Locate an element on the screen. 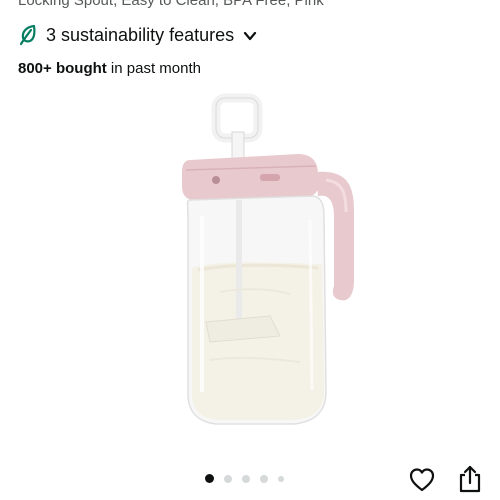 This screenshot has width=500, height=500. share-icon is located at coordinates (470, 479).